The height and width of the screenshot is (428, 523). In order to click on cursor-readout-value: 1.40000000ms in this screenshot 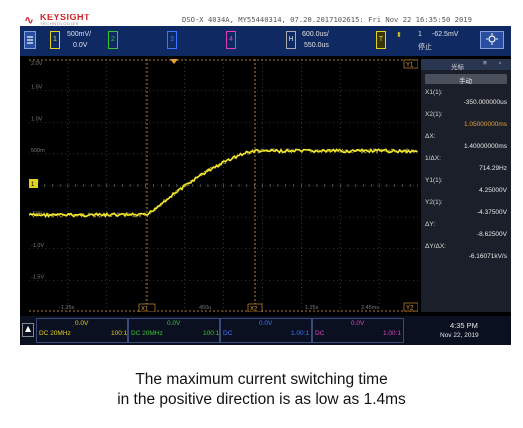, I will do `click(485, 146)`.